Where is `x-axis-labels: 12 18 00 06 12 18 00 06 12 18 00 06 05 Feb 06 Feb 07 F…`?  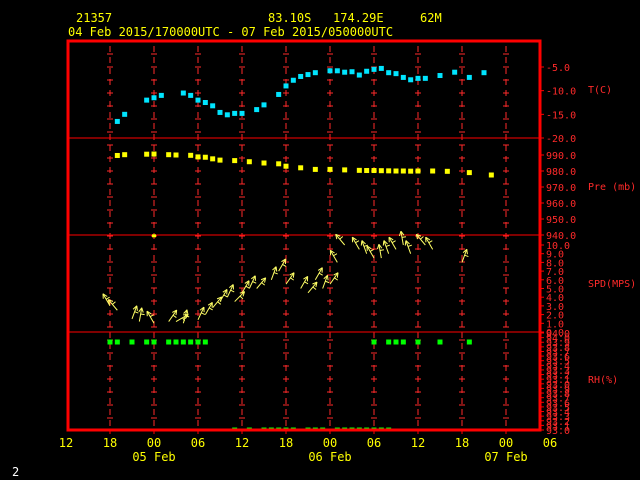 x-axis-labels: 12 18 00 06 12 18 00 06 12 18 00 06 05 Feb 06 Feb 07 F… is located at coordinates (308, 447).